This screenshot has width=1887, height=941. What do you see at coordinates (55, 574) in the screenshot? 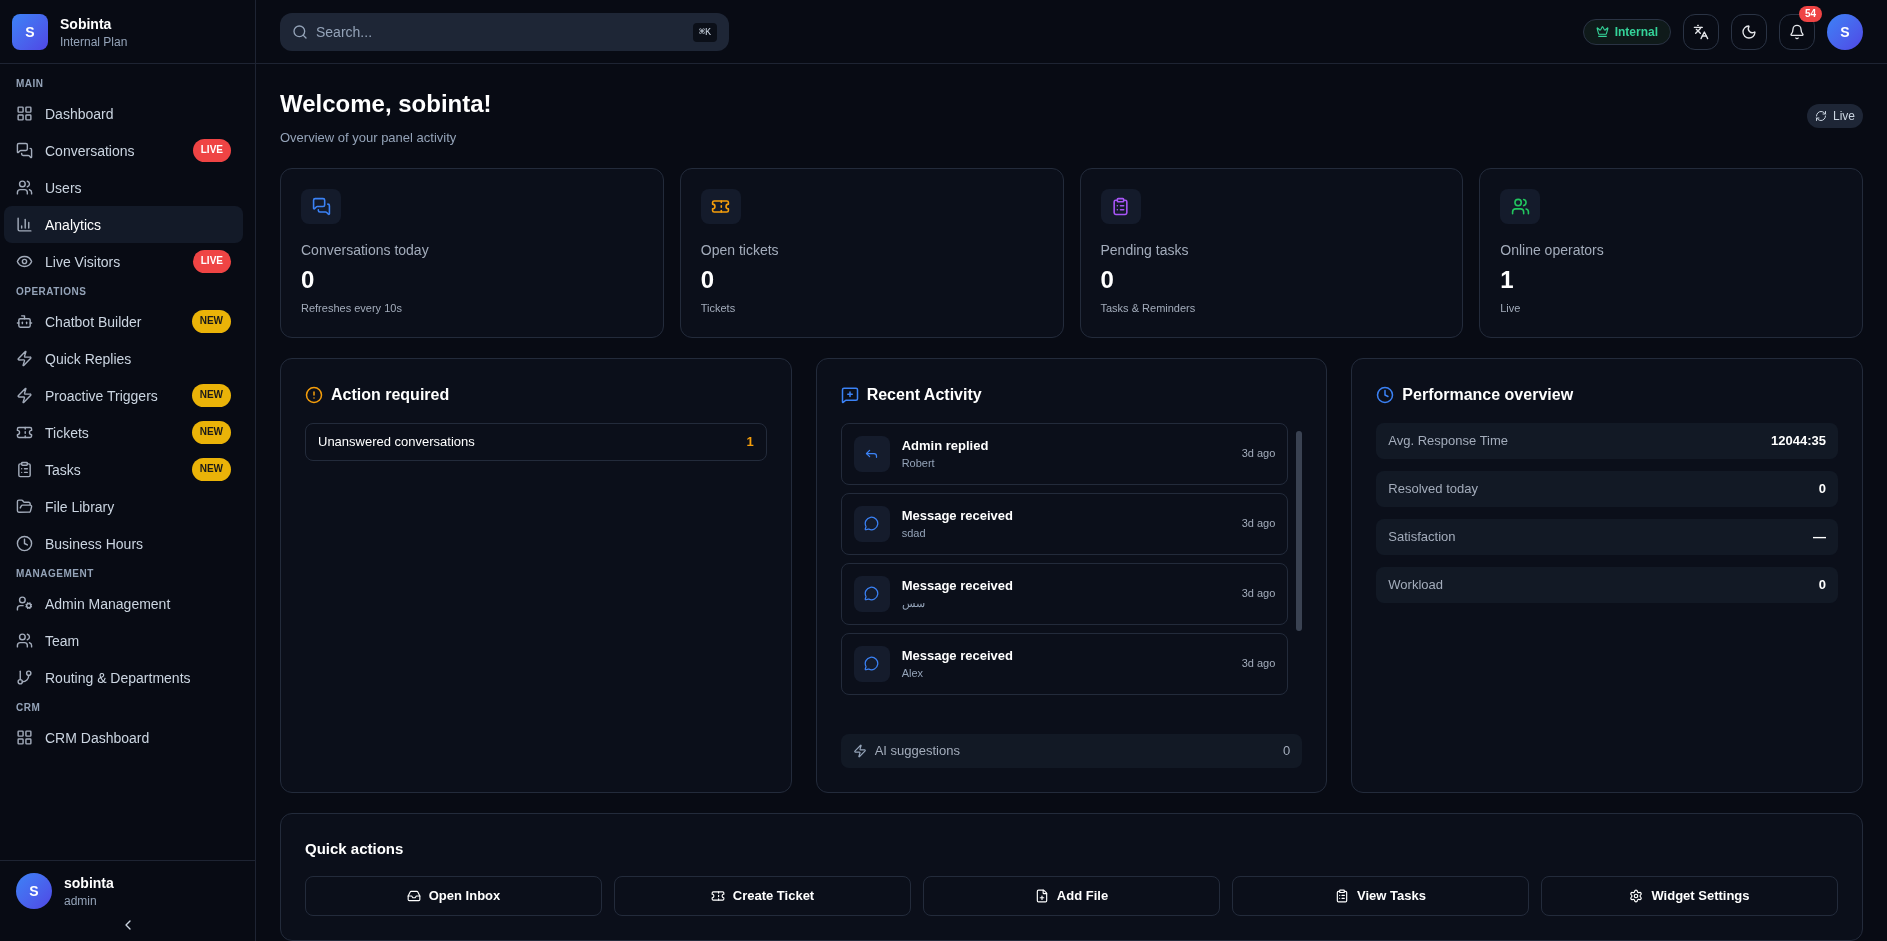
I see `section-heading: MANAGEMENT` at bounding box center [55, 574].